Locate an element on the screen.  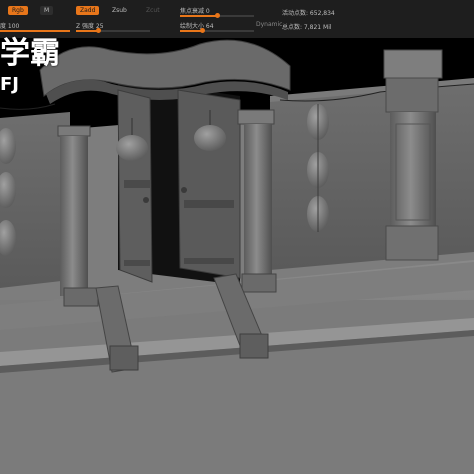
active-points-readout: 活动点数: 652,834 is located at coordinates (308, 13).